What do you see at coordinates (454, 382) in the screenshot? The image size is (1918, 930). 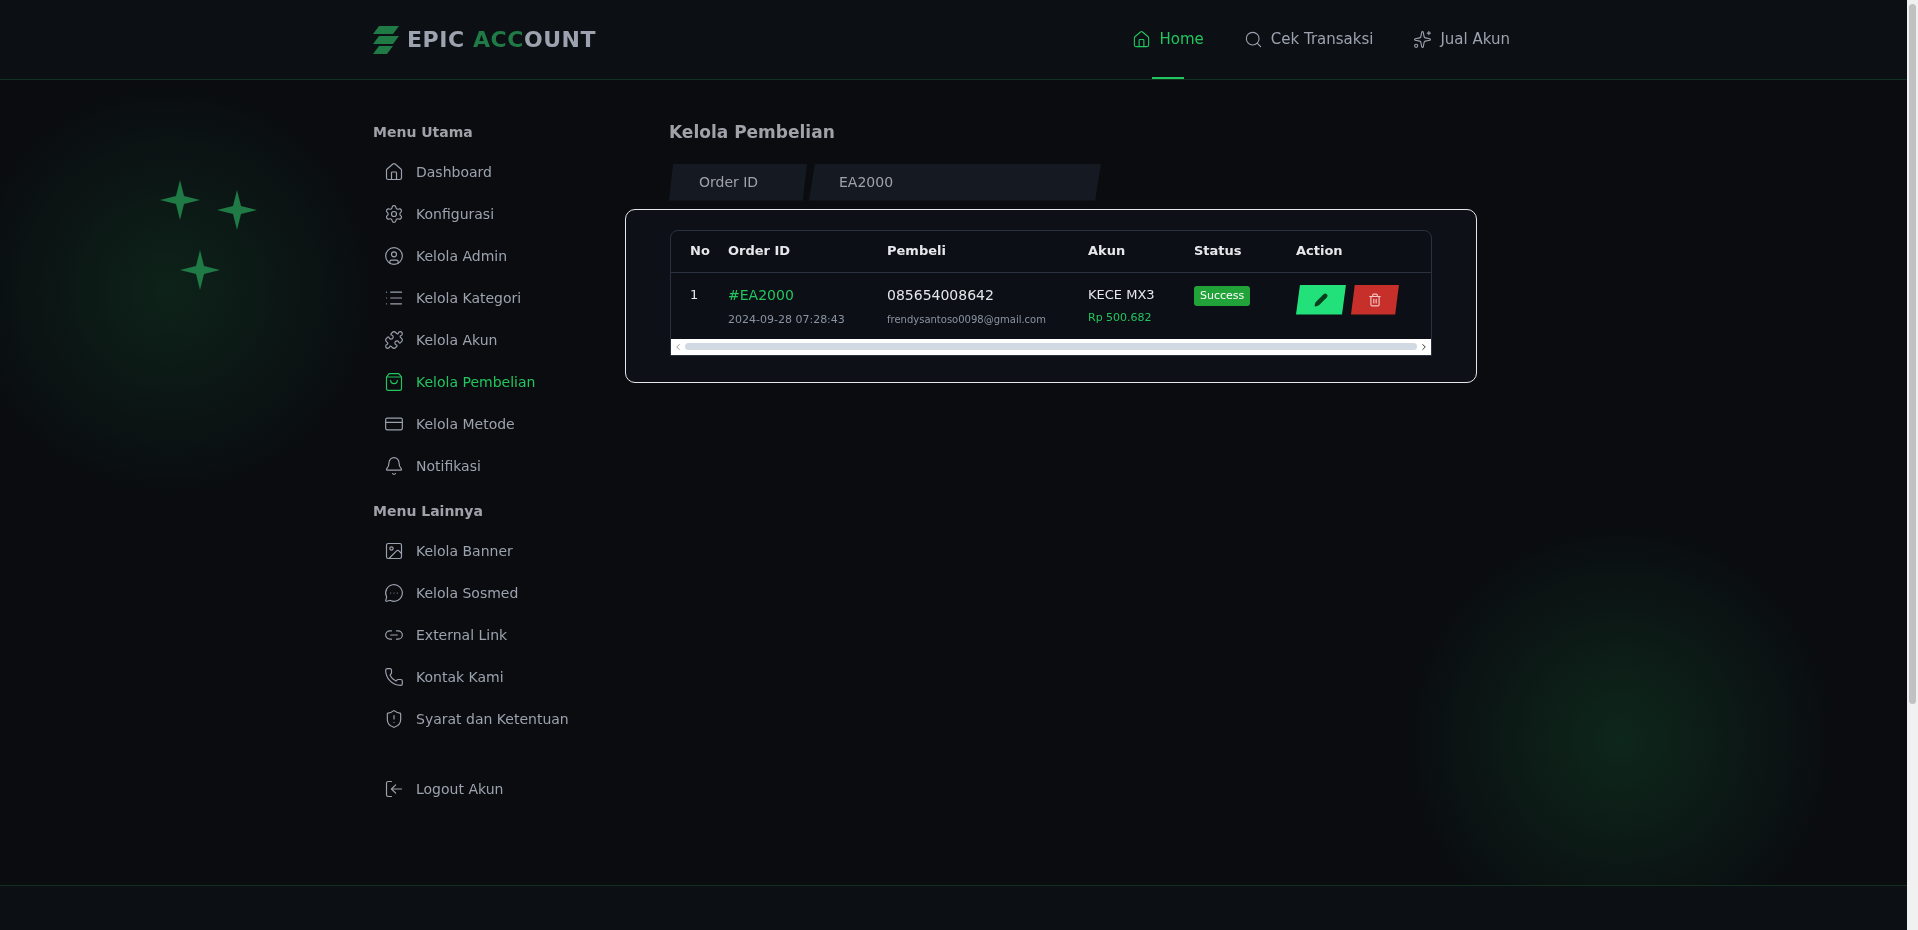 I see `sidebar-item: Kelola Pembelian` at bounding box center [454, 382].